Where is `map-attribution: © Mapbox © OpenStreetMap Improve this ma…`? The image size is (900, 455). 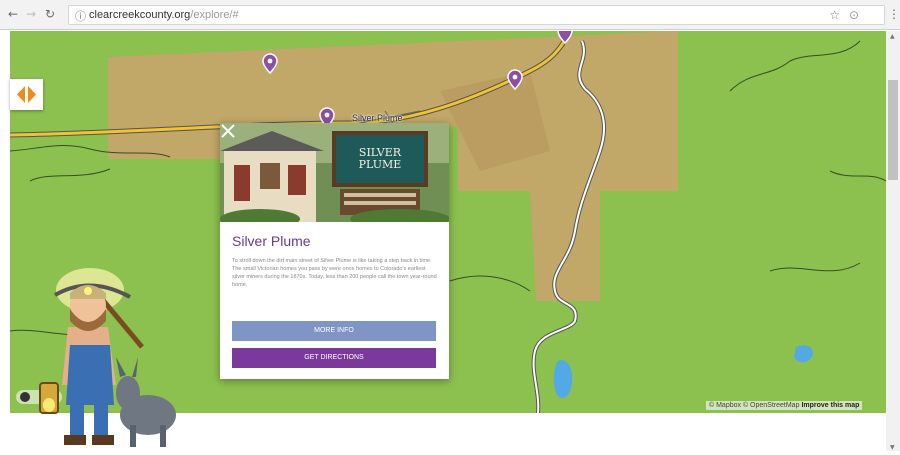
map-attribution: © Mapbox © OpenStreetMap Improve this ma… is located at coordinates (784, 405).